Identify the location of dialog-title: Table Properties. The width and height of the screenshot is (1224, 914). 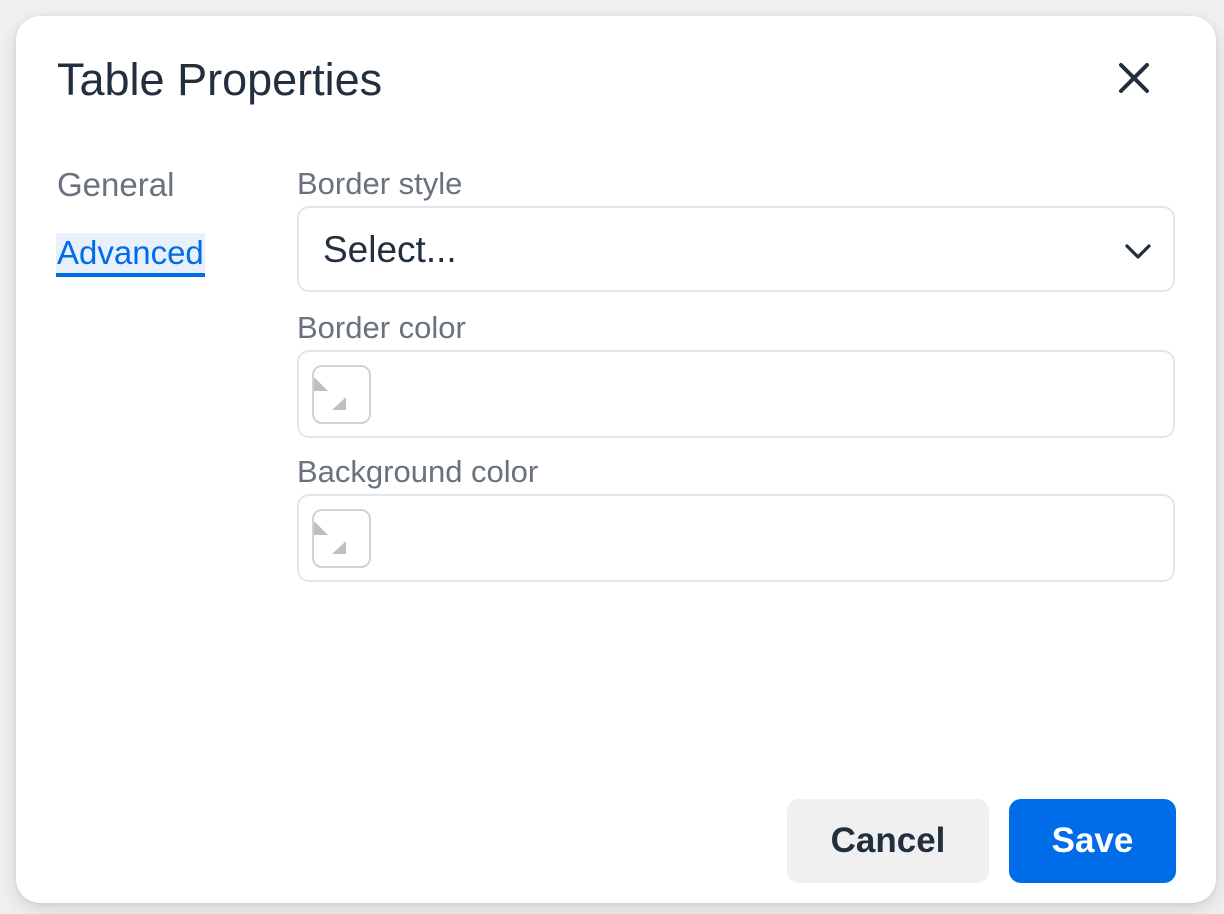
(220, 79).